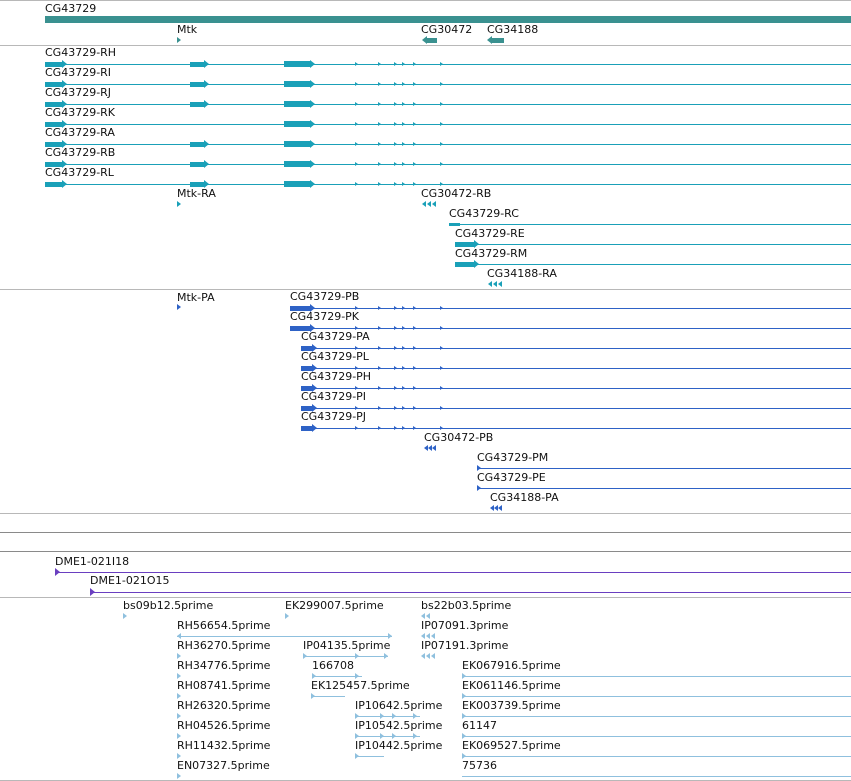 This screenshot has width=851, height=781. I want to click on transcript-label: CG43729-RK, so click(80, 112).